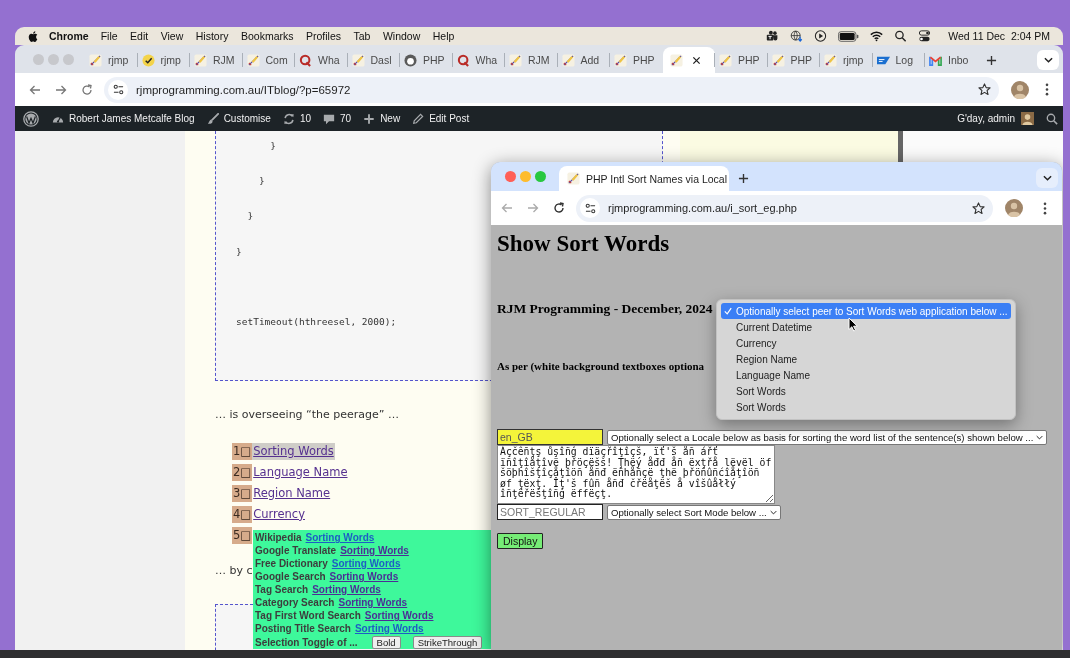 Image resolution: width=1070 pixels, height=658 pixels. I want to click on site-link: Robert James Metcalfe Blog, so click(123, 118).